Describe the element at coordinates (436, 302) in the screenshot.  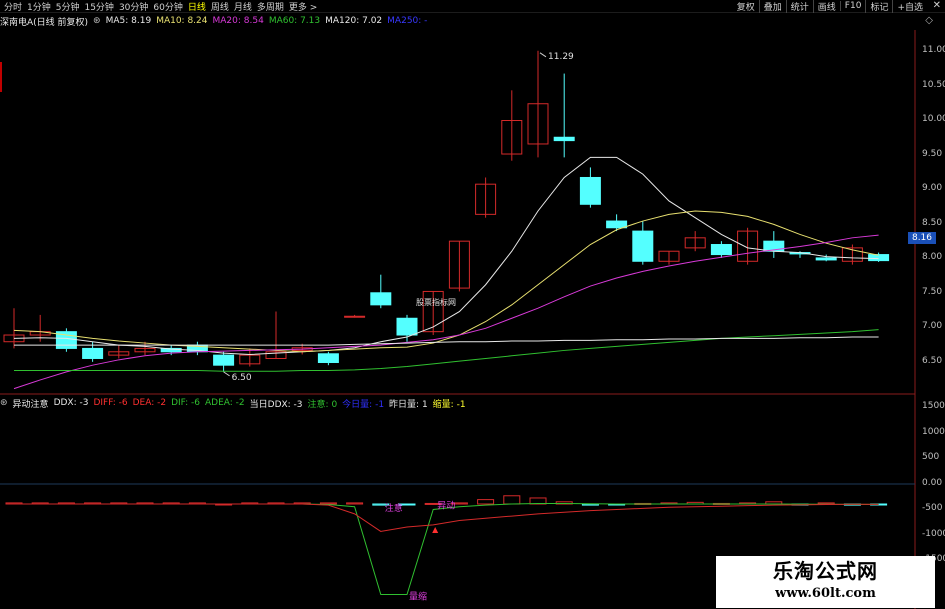
I see `small-watermark: 股票指标网` at that location.